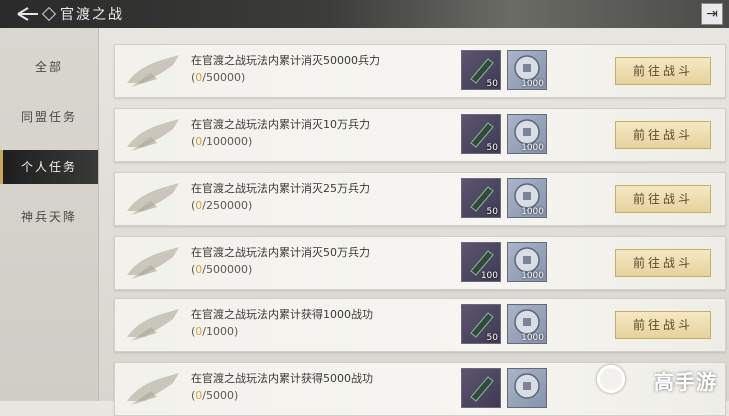  What do you see at coordinates (49, 167) in the screenshot?
I see `sidebar-item-personal-tasks: 个人任务` at bounding box center [49, 167].